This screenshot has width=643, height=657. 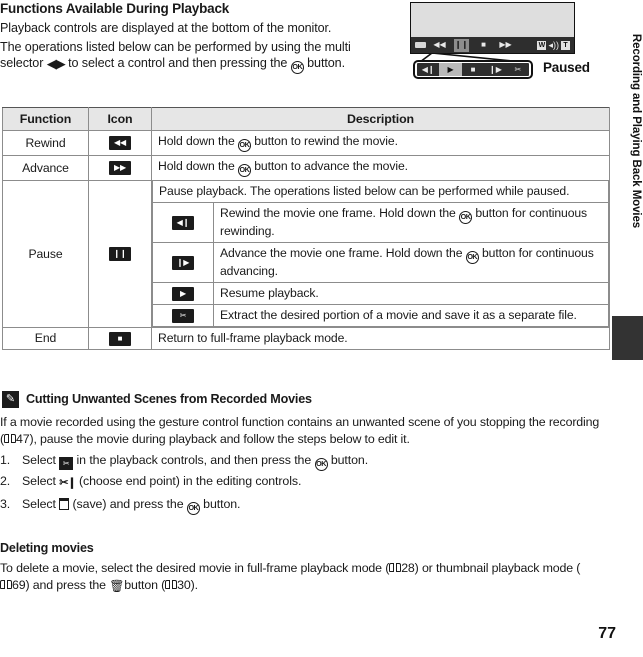 What do you see at coordinates (128, 504) in the screenshot?
I see `step-text-b: (save) and press the` at bounding box center [128, 504].